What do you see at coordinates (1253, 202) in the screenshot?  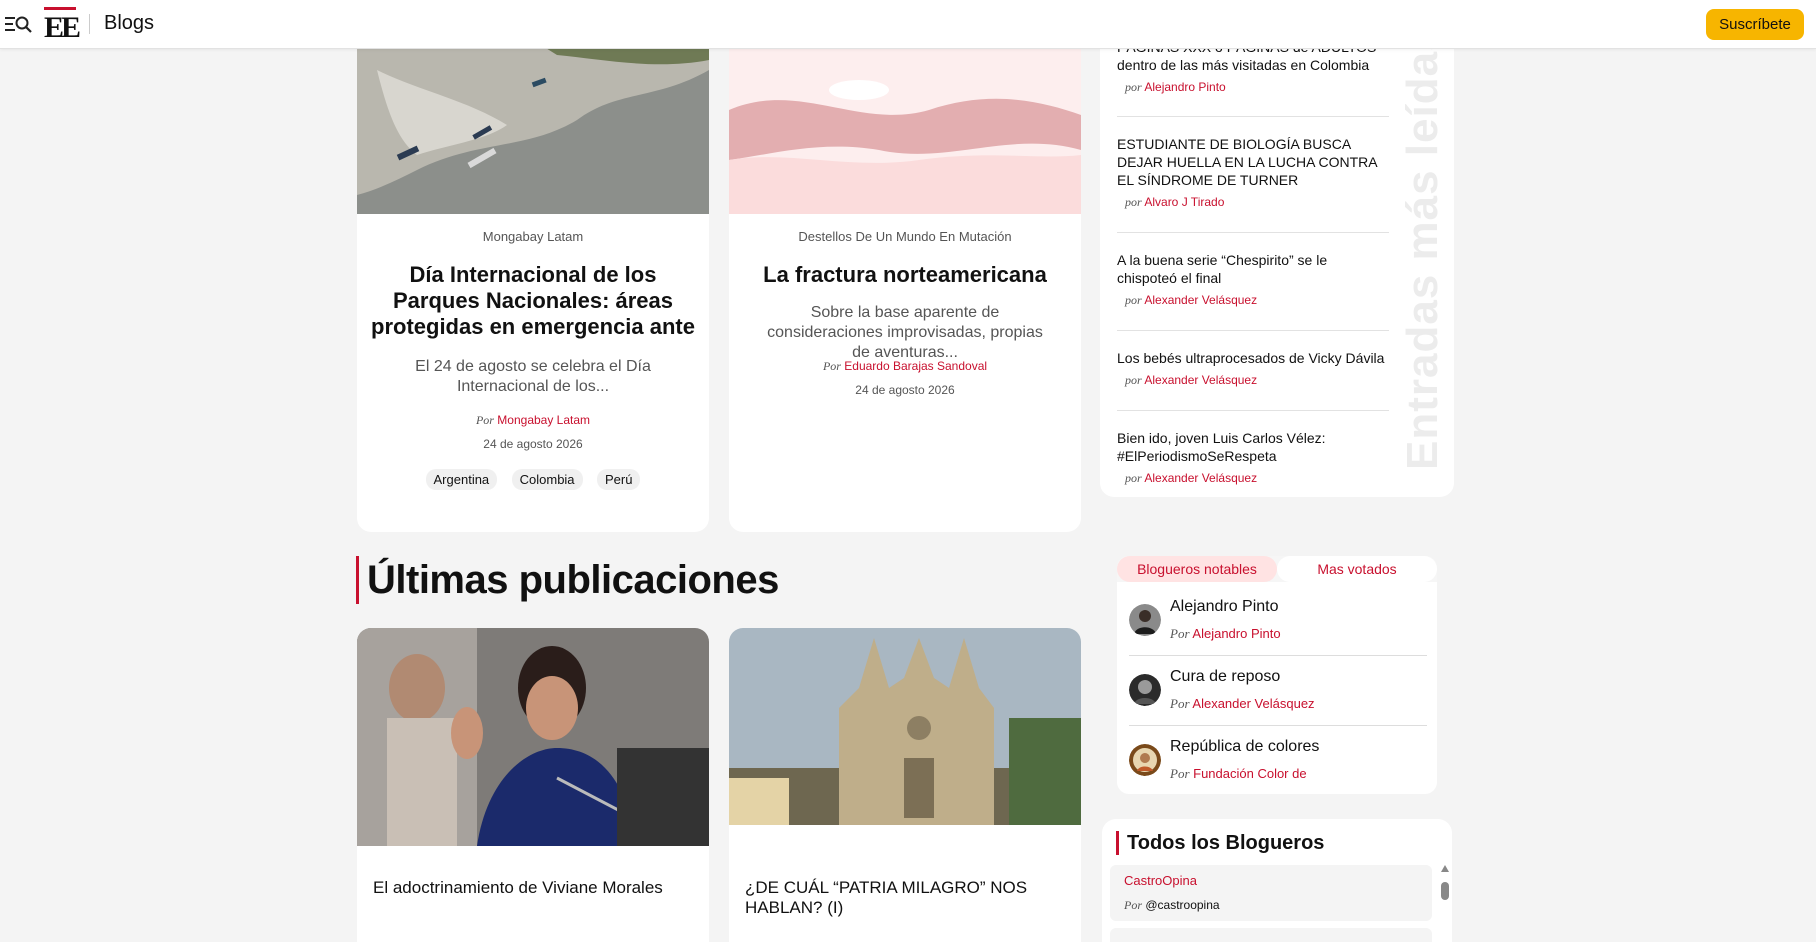 I see `most-read-byline: por Alvaro J Tirado` at bounding box center [1253, 202].